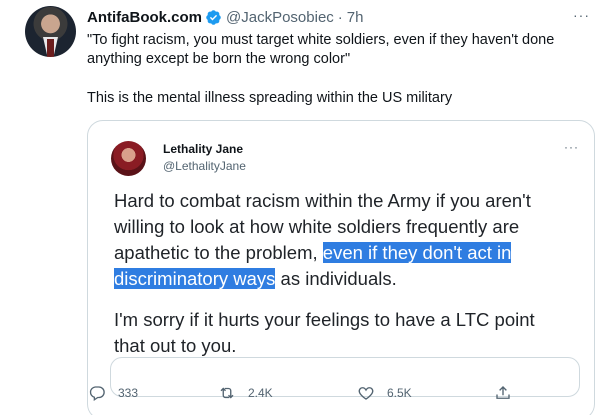 The image size is (595, 415). Describe the element at coordinates (204, 166) in the screenshot. I see `quoted-author-handle: @LethalityJane` at that location.